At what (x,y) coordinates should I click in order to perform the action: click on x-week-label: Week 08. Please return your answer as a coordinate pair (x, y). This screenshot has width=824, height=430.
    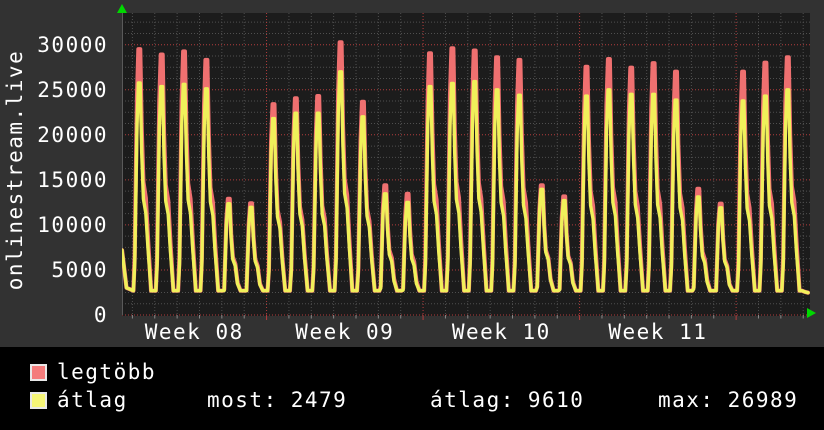
    Looking at the image, I should click on (194, 332).